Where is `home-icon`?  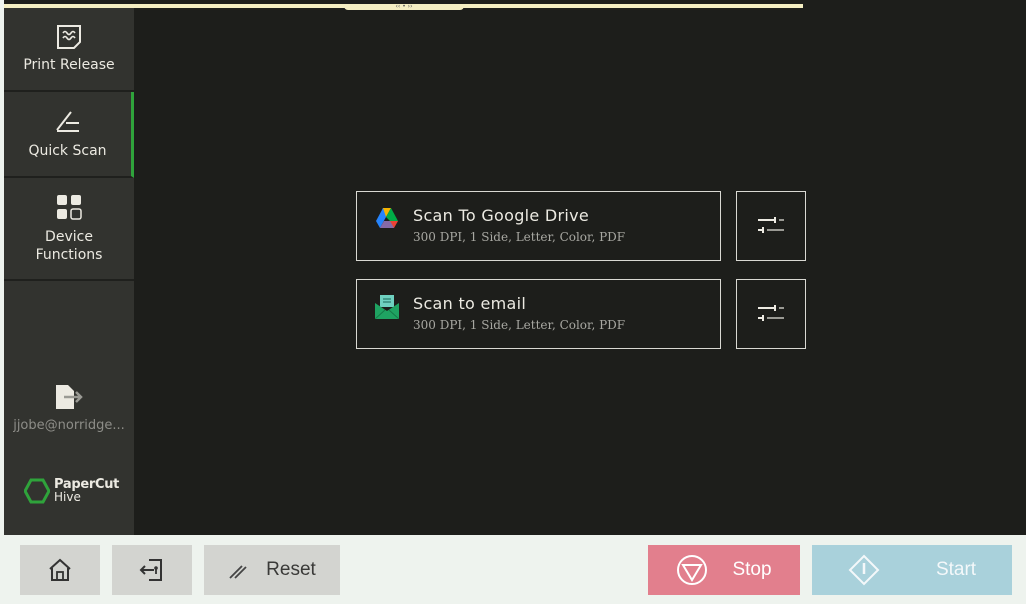
home-icon is located at coordinates (60, 569).